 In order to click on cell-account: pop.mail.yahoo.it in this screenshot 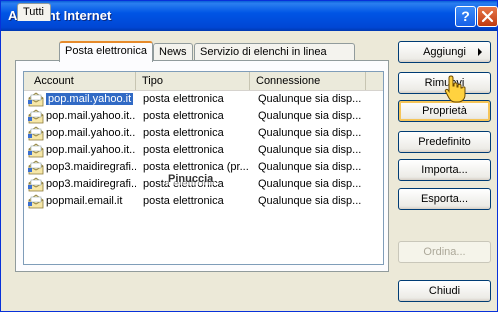, I will do `click(90, 99)`.